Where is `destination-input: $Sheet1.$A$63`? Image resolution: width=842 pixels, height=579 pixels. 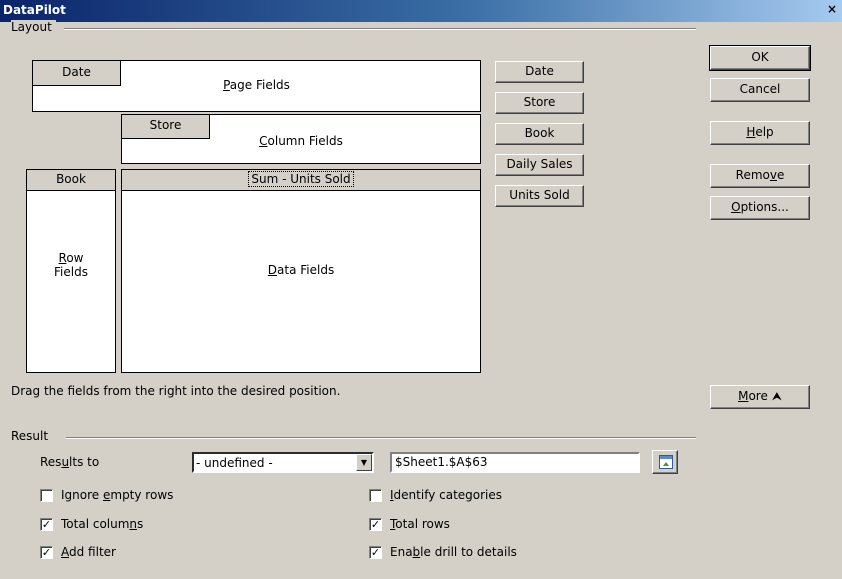 destination-input: $Sheet1.$A$63 is located at coordinates (515, 462).